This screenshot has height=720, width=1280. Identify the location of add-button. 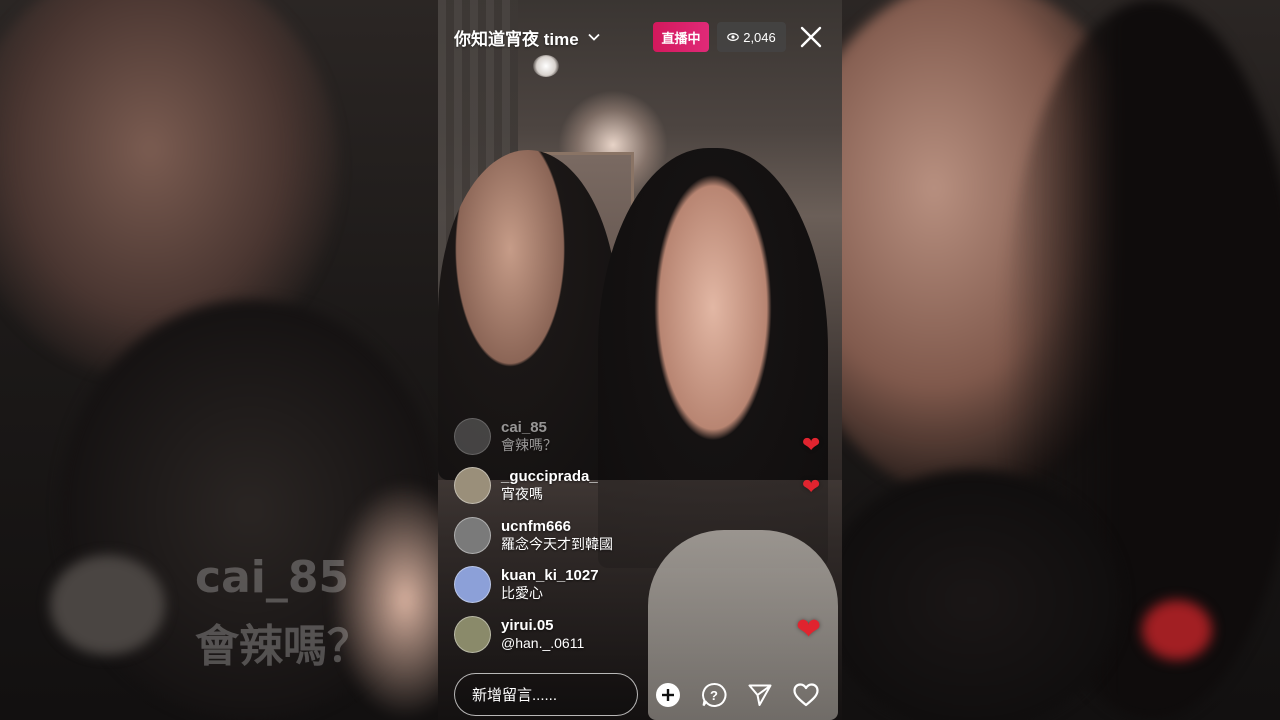
(668, 695).